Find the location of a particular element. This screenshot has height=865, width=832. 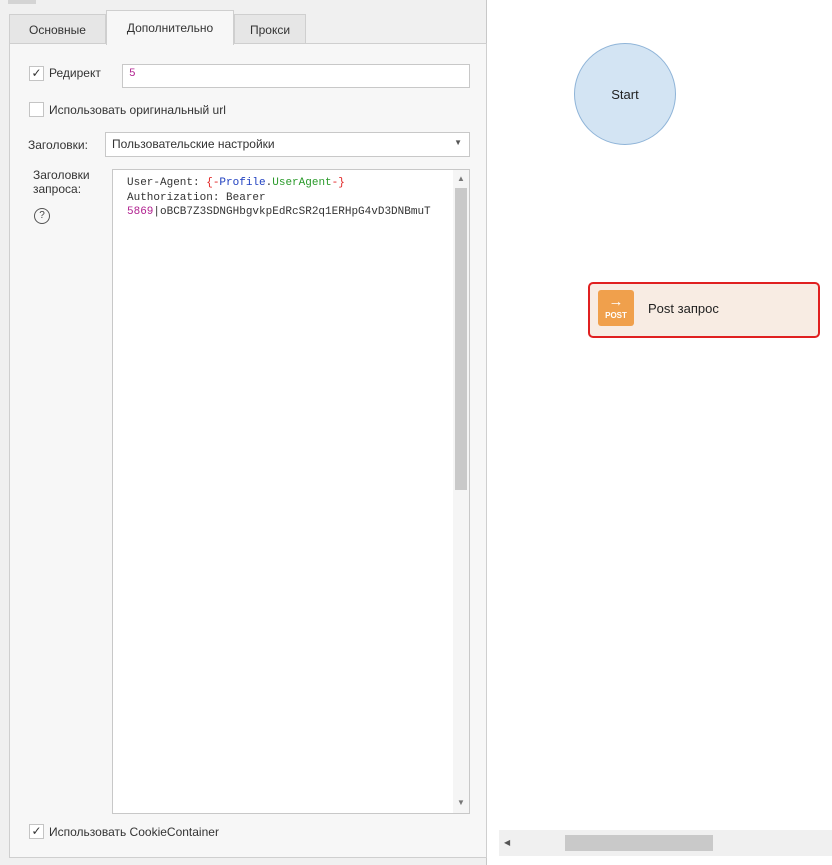

headers-label: Заголовки: is located at coordinates (58, 145).